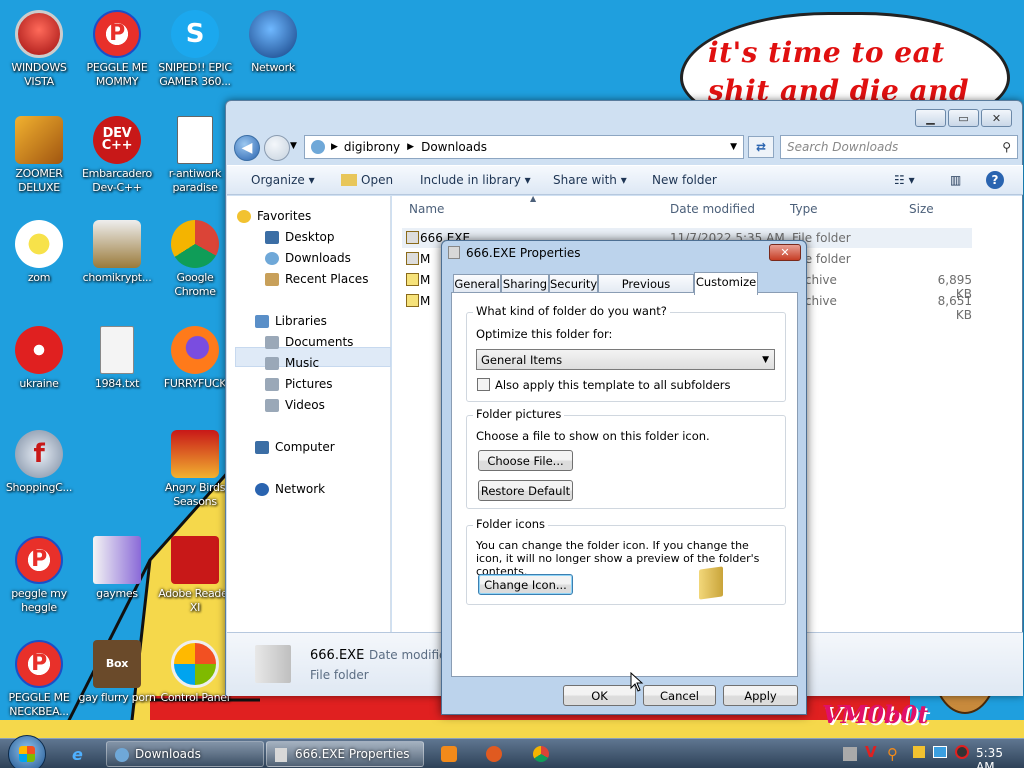  What do you see at coordinates (525, 283) in the screenshot?
I see `tab-sharing: Sharing` at bounding box center [525, 283].